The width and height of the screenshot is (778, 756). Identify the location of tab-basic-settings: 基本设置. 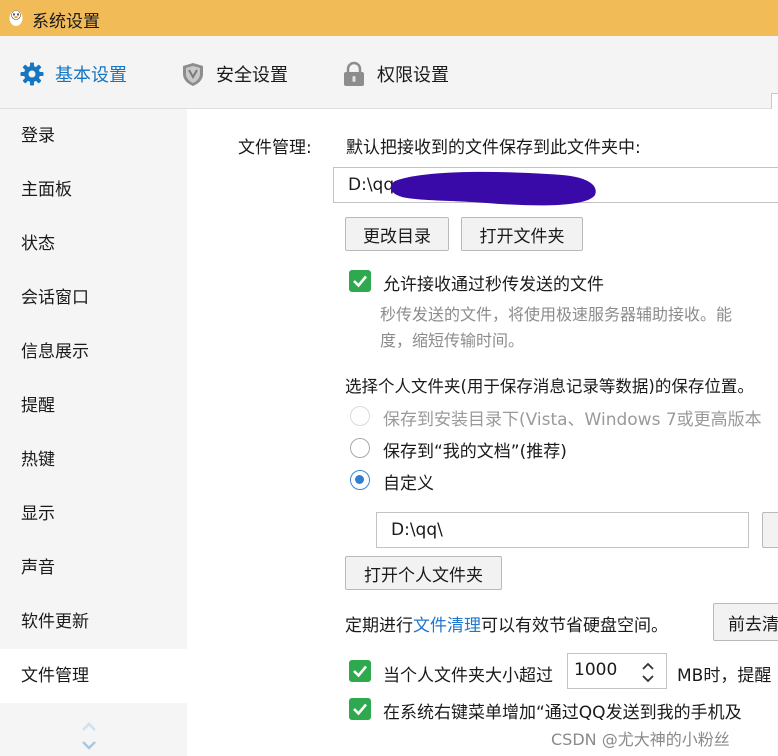
(73, 74).